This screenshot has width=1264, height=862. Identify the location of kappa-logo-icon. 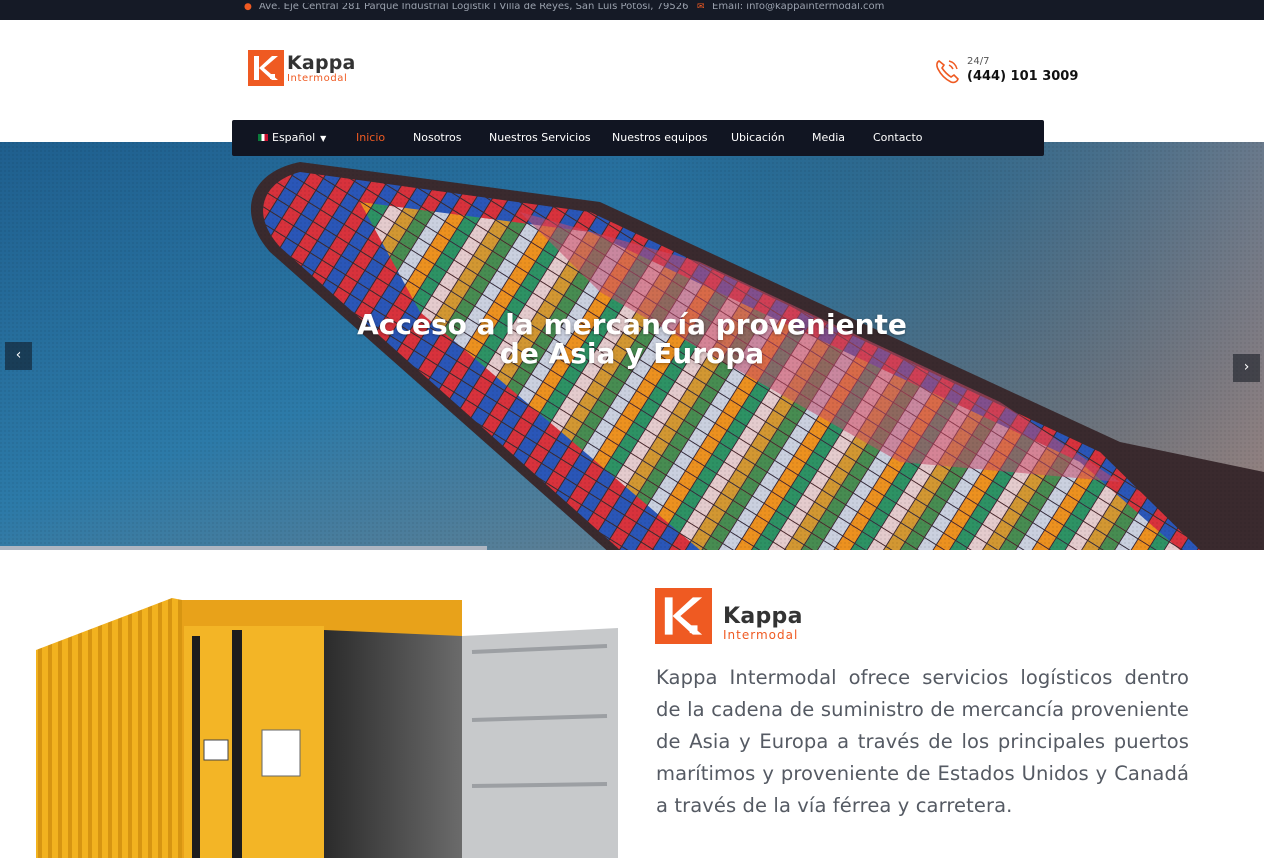
(266, 68).